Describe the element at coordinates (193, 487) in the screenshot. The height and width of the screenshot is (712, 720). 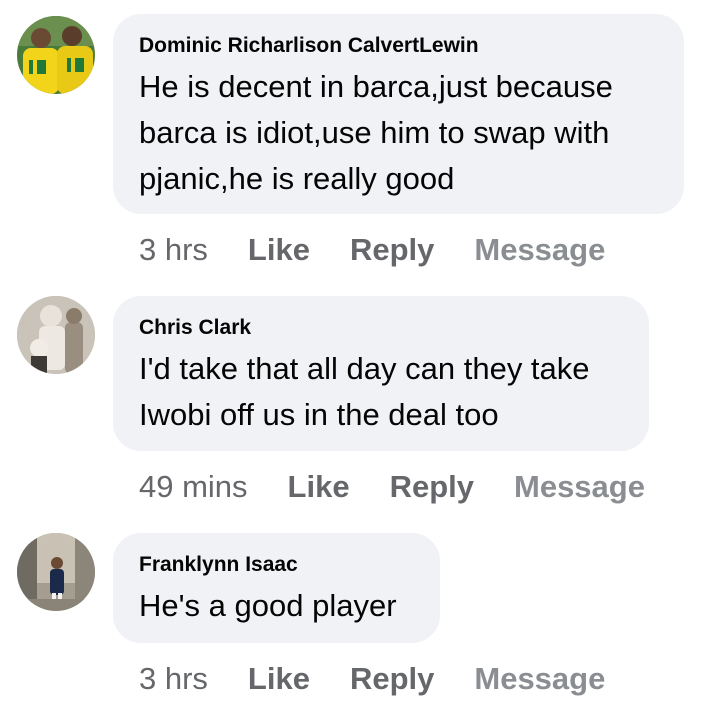
I see `comment-timestamp: 49 mins` at that location.